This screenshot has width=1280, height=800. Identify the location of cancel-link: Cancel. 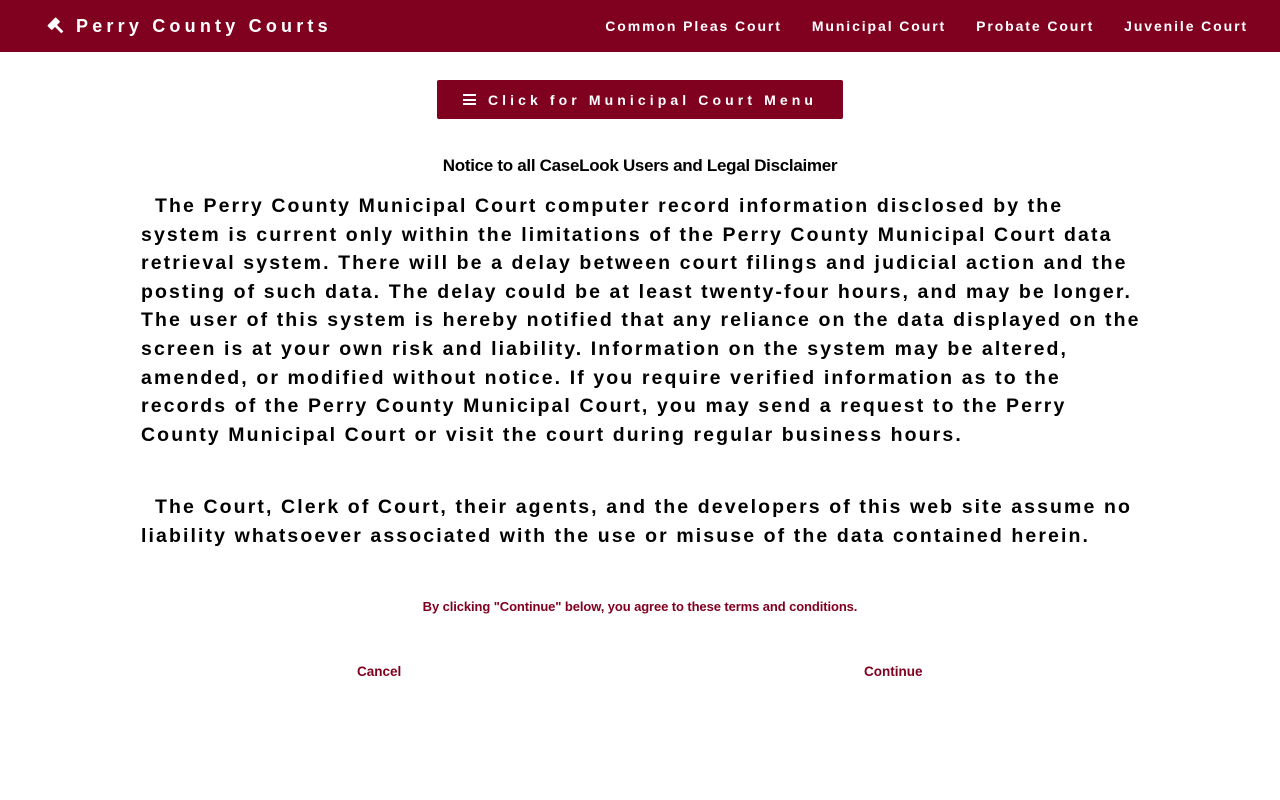
(379, 671).